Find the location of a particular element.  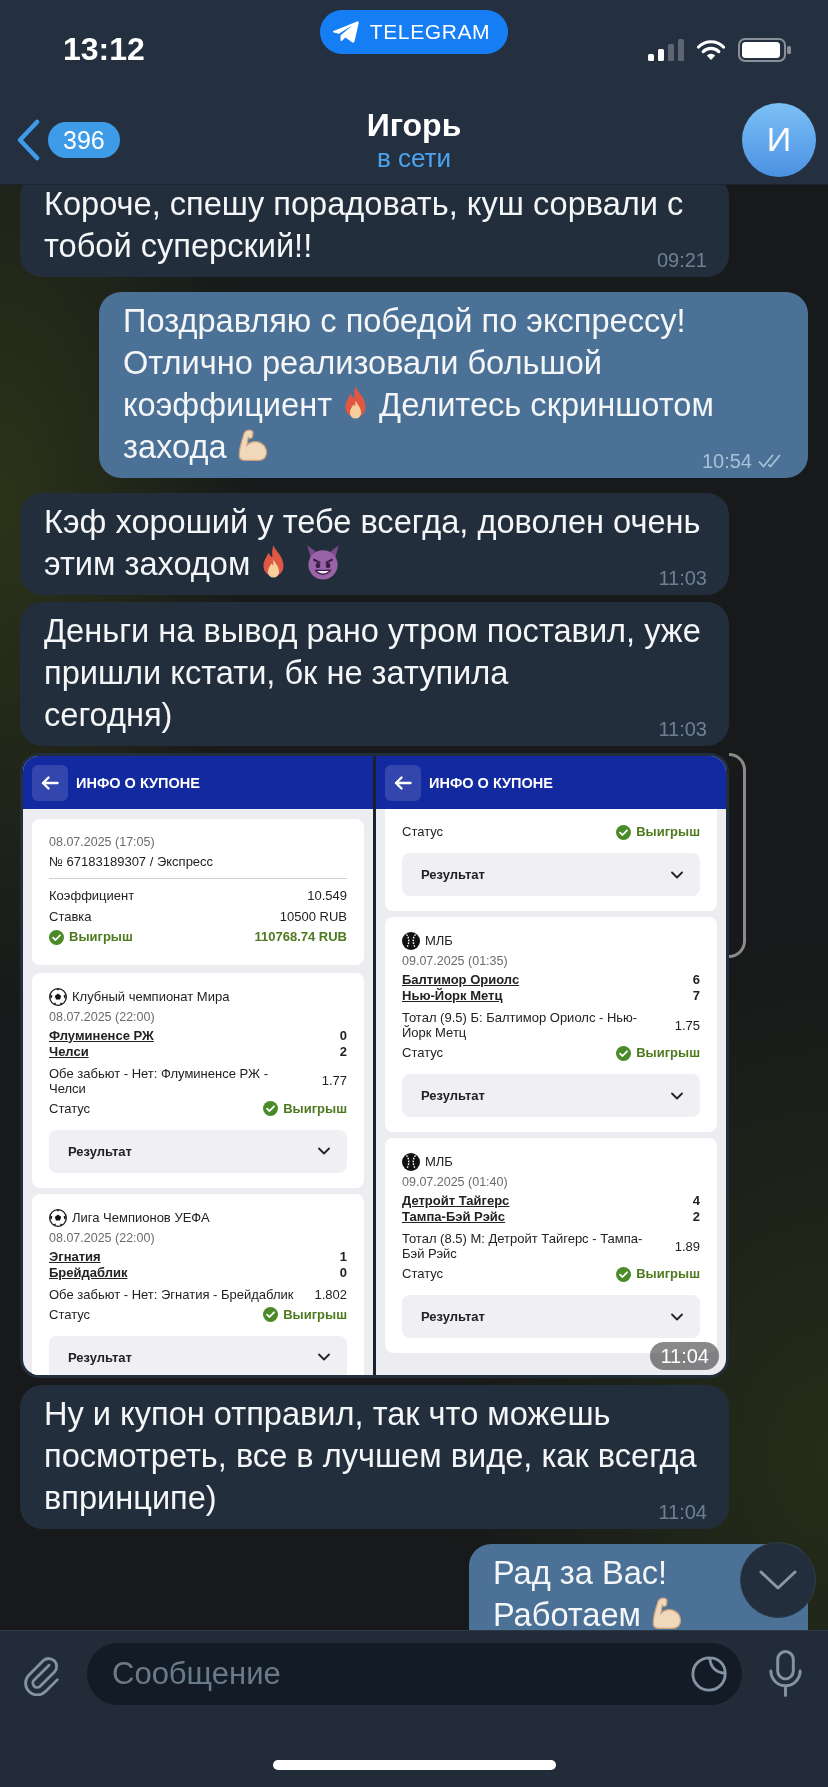

bet-odds: 1.89 is located at coordinates (686, 1246).